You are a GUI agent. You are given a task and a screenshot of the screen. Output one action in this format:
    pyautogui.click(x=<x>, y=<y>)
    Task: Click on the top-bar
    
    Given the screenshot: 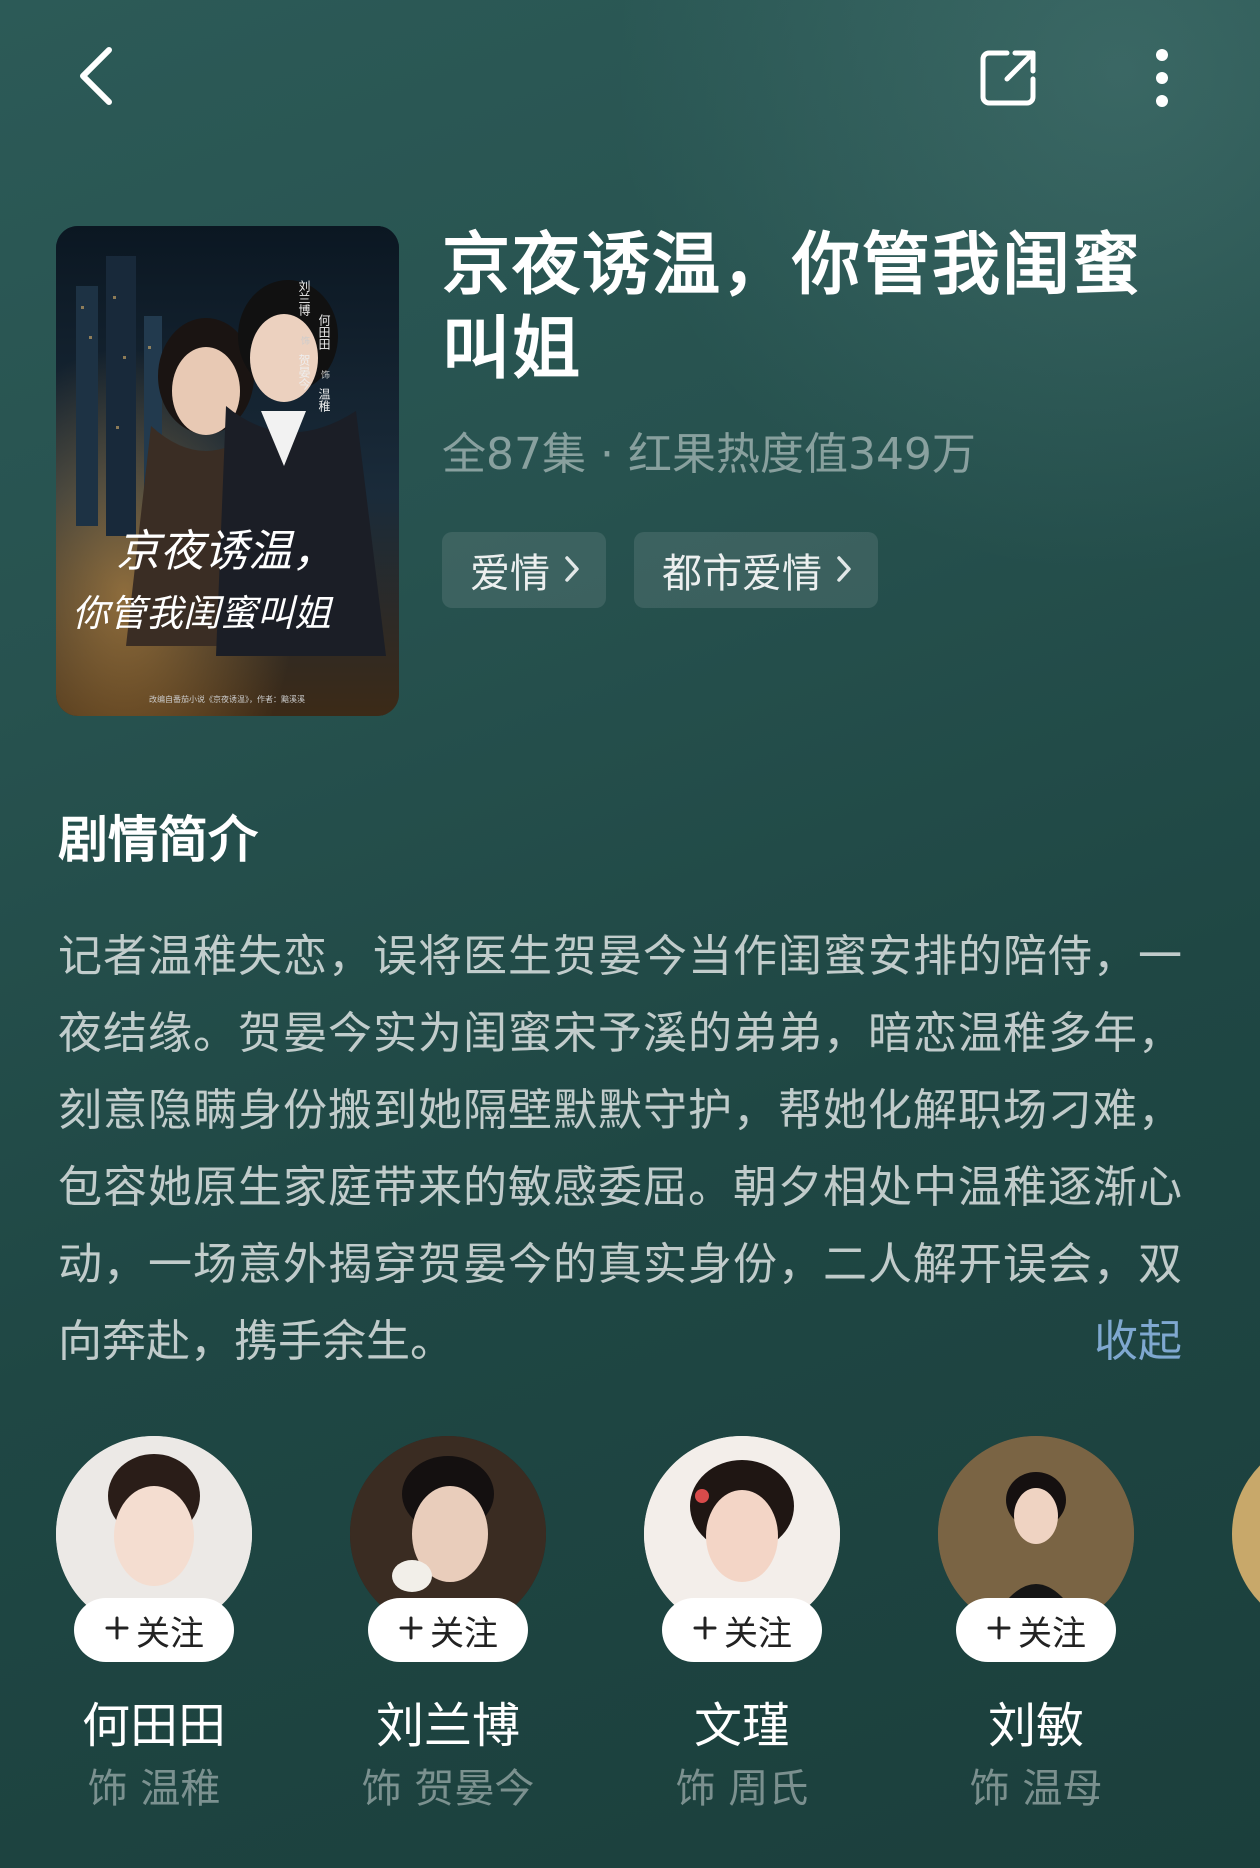 What is the action you would take?
    pyautogui.click(x=630, y=80)
    